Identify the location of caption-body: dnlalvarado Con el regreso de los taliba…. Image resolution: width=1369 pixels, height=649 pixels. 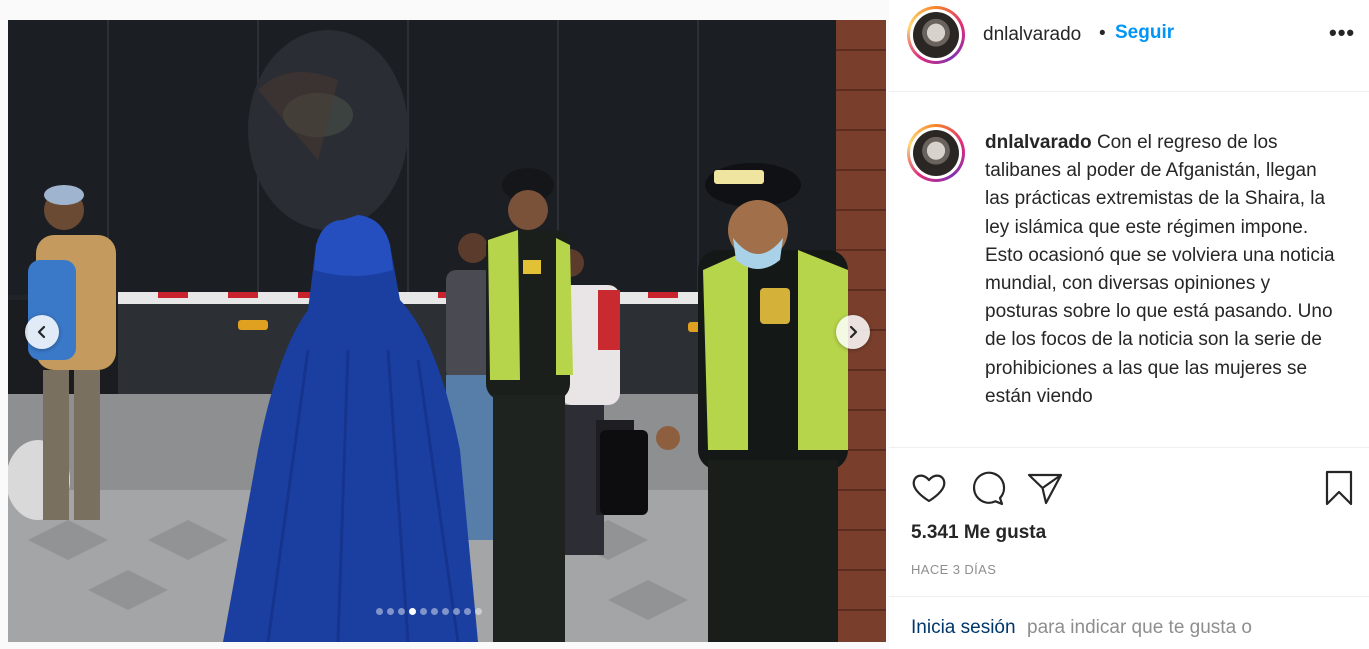
(1165, 270).